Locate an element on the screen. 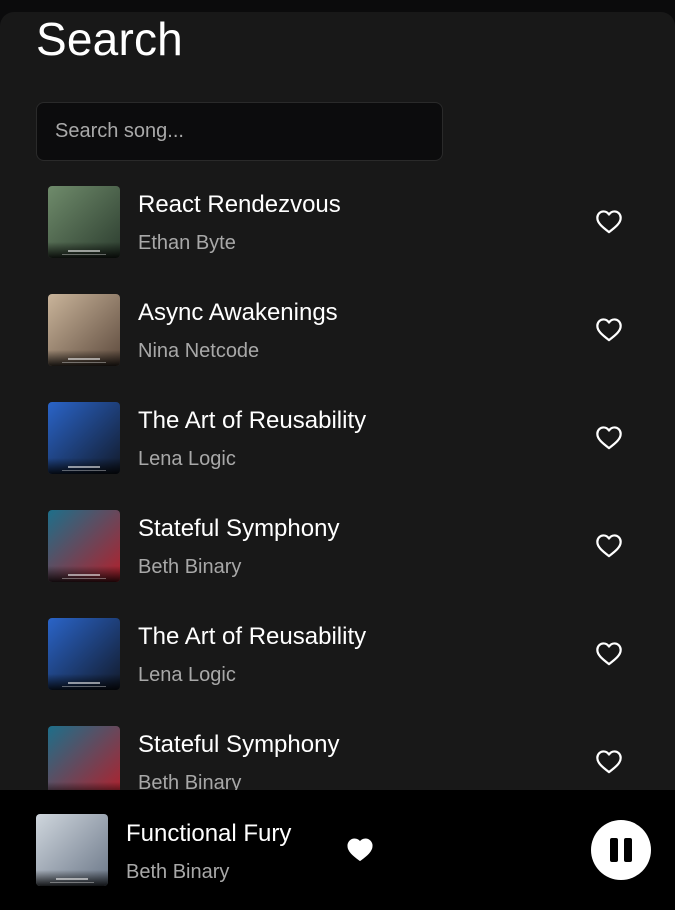  now-playing-title: Functional Fury is located at coordinates (209, 833).